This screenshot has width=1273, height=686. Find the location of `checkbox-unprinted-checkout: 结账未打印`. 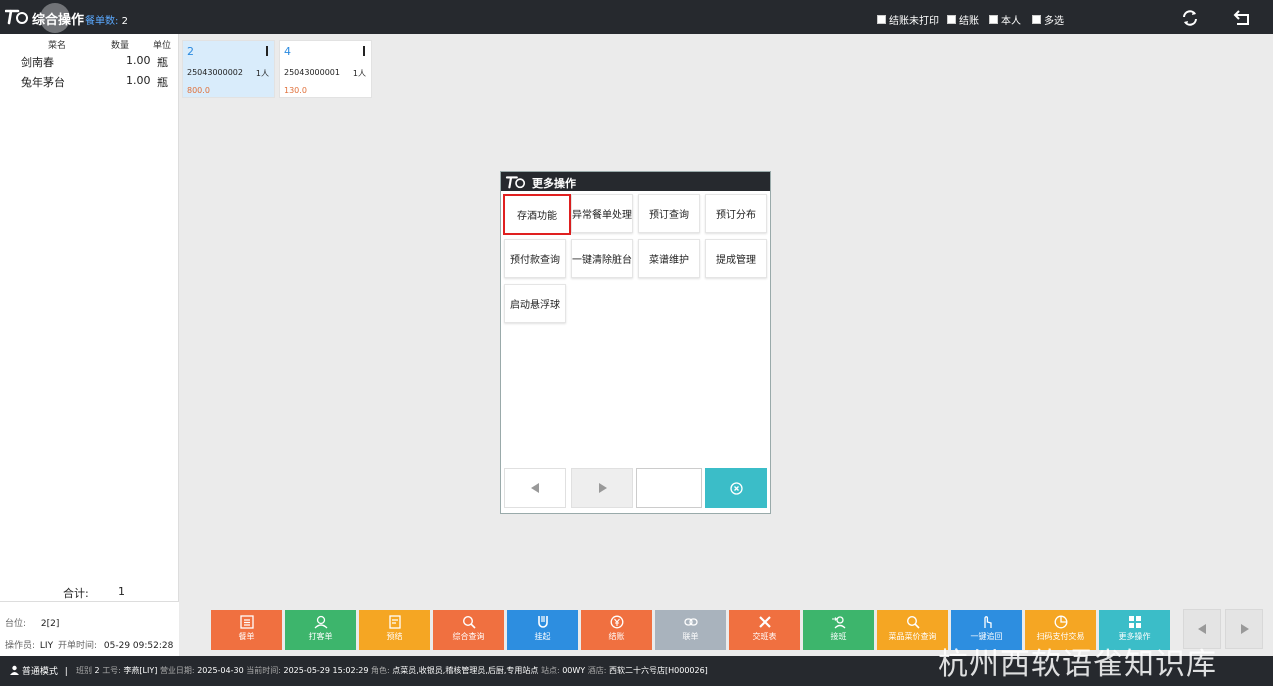

checkbox-unprinted-checkout: 结账未打印 is located at coordinates (908, 19).